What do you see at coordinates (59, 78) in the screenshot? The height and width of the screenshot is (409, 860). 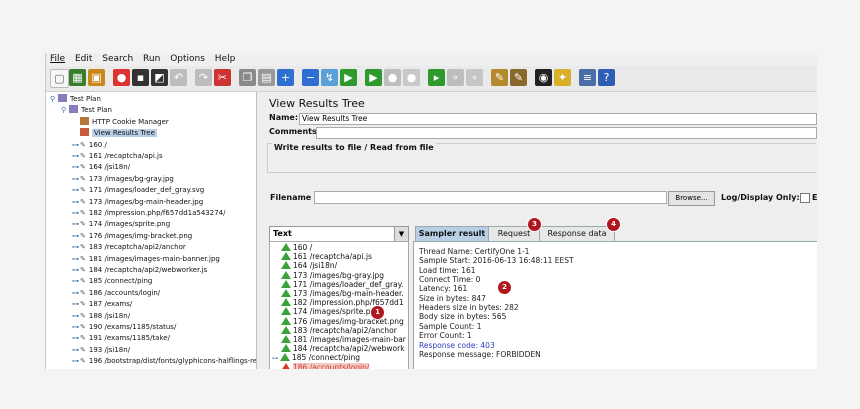 I see `new-icon: ▢` at bounding box center [59, 78].